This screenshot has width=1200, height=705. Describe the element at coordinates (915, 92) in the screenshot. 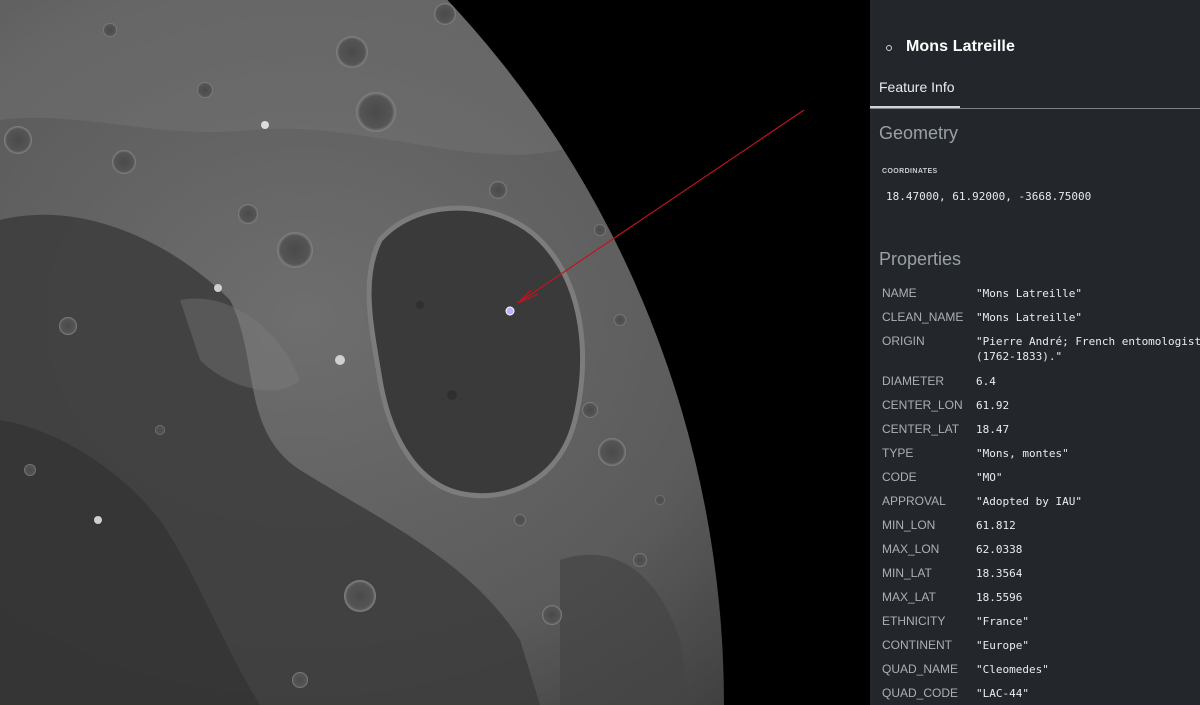

I see `tab-feature-info: Feature Info` at that location.